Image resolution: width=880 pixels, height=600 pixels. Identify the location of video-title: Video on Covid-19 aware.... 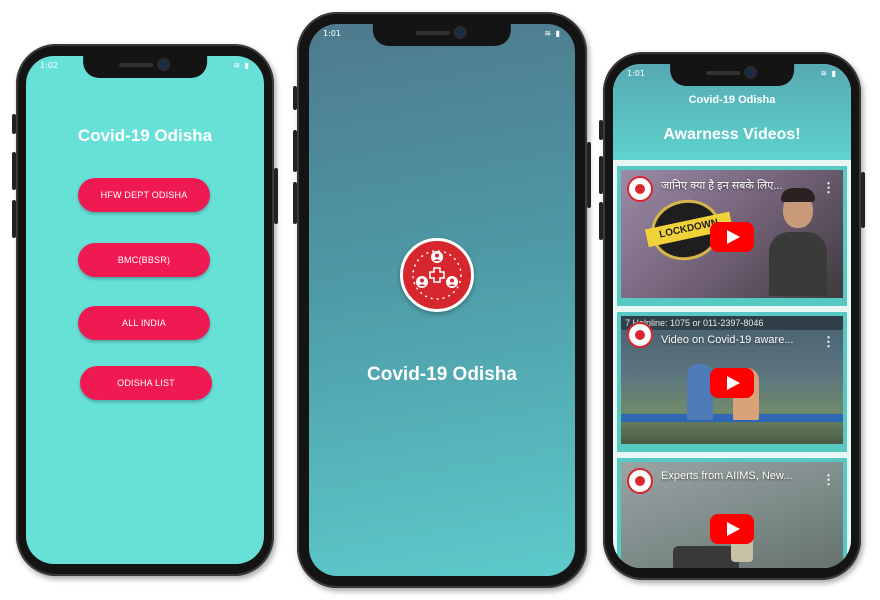
(741, 340).